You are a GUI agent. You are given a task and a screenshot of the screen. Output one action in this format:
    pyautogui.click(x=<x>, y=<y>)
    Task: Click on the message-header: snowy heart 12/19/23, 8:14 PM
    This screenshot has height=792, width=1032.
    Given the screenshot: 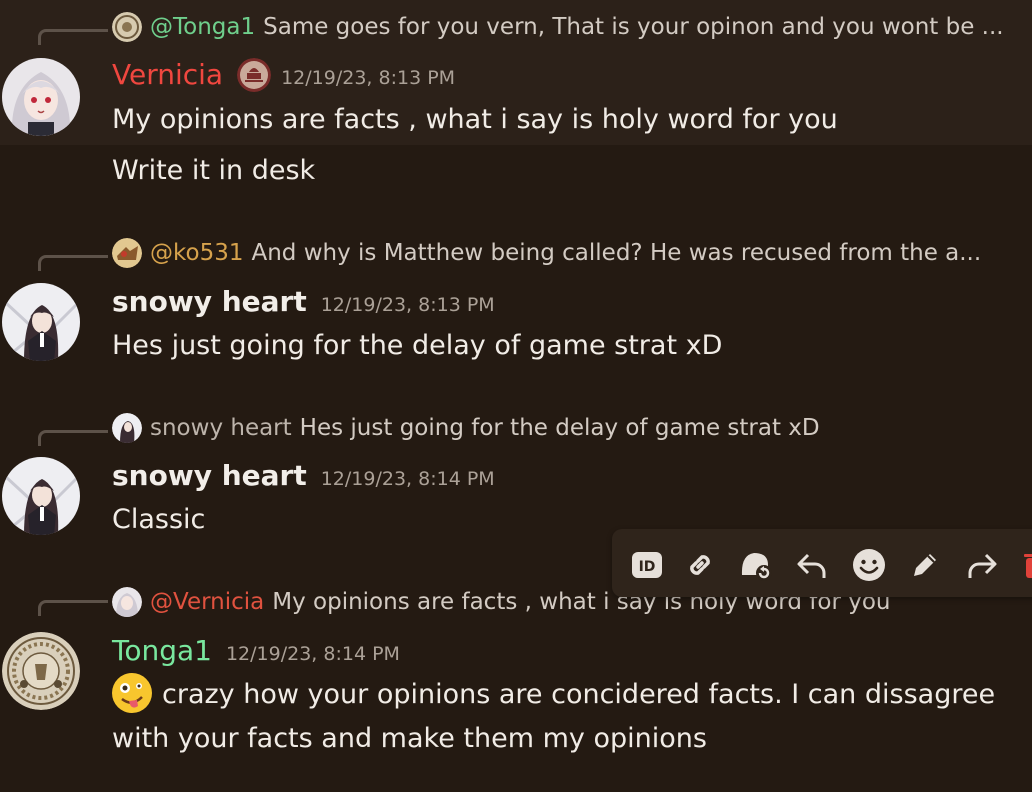 What is the action you would take?
    pyautogui.click(x=303, y=475)
    